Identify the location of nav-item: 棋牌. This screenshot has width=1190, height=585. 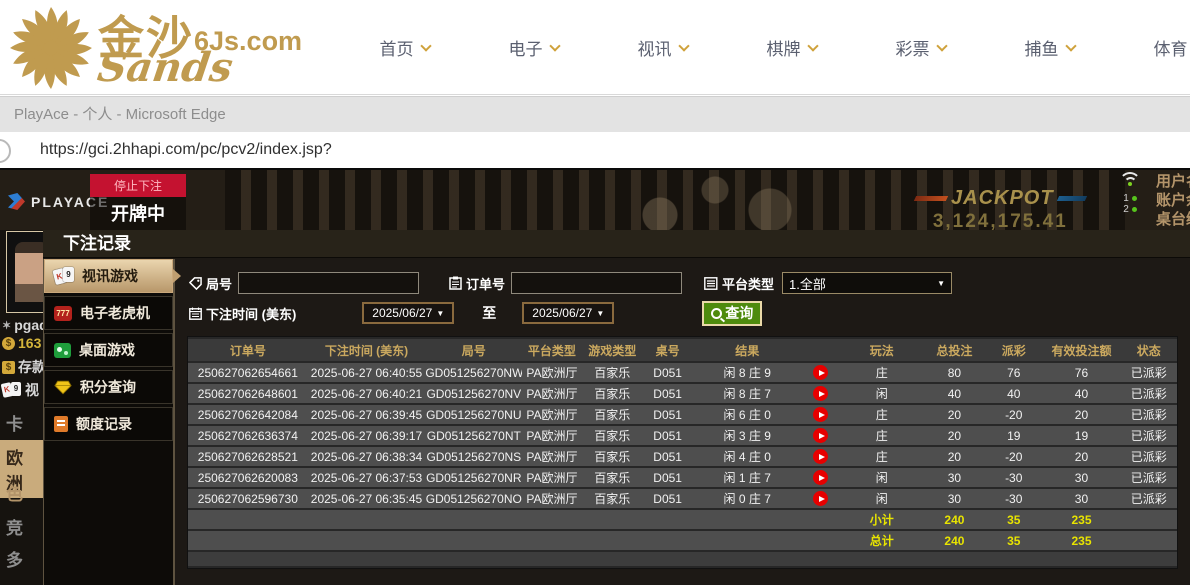
(791, 47).